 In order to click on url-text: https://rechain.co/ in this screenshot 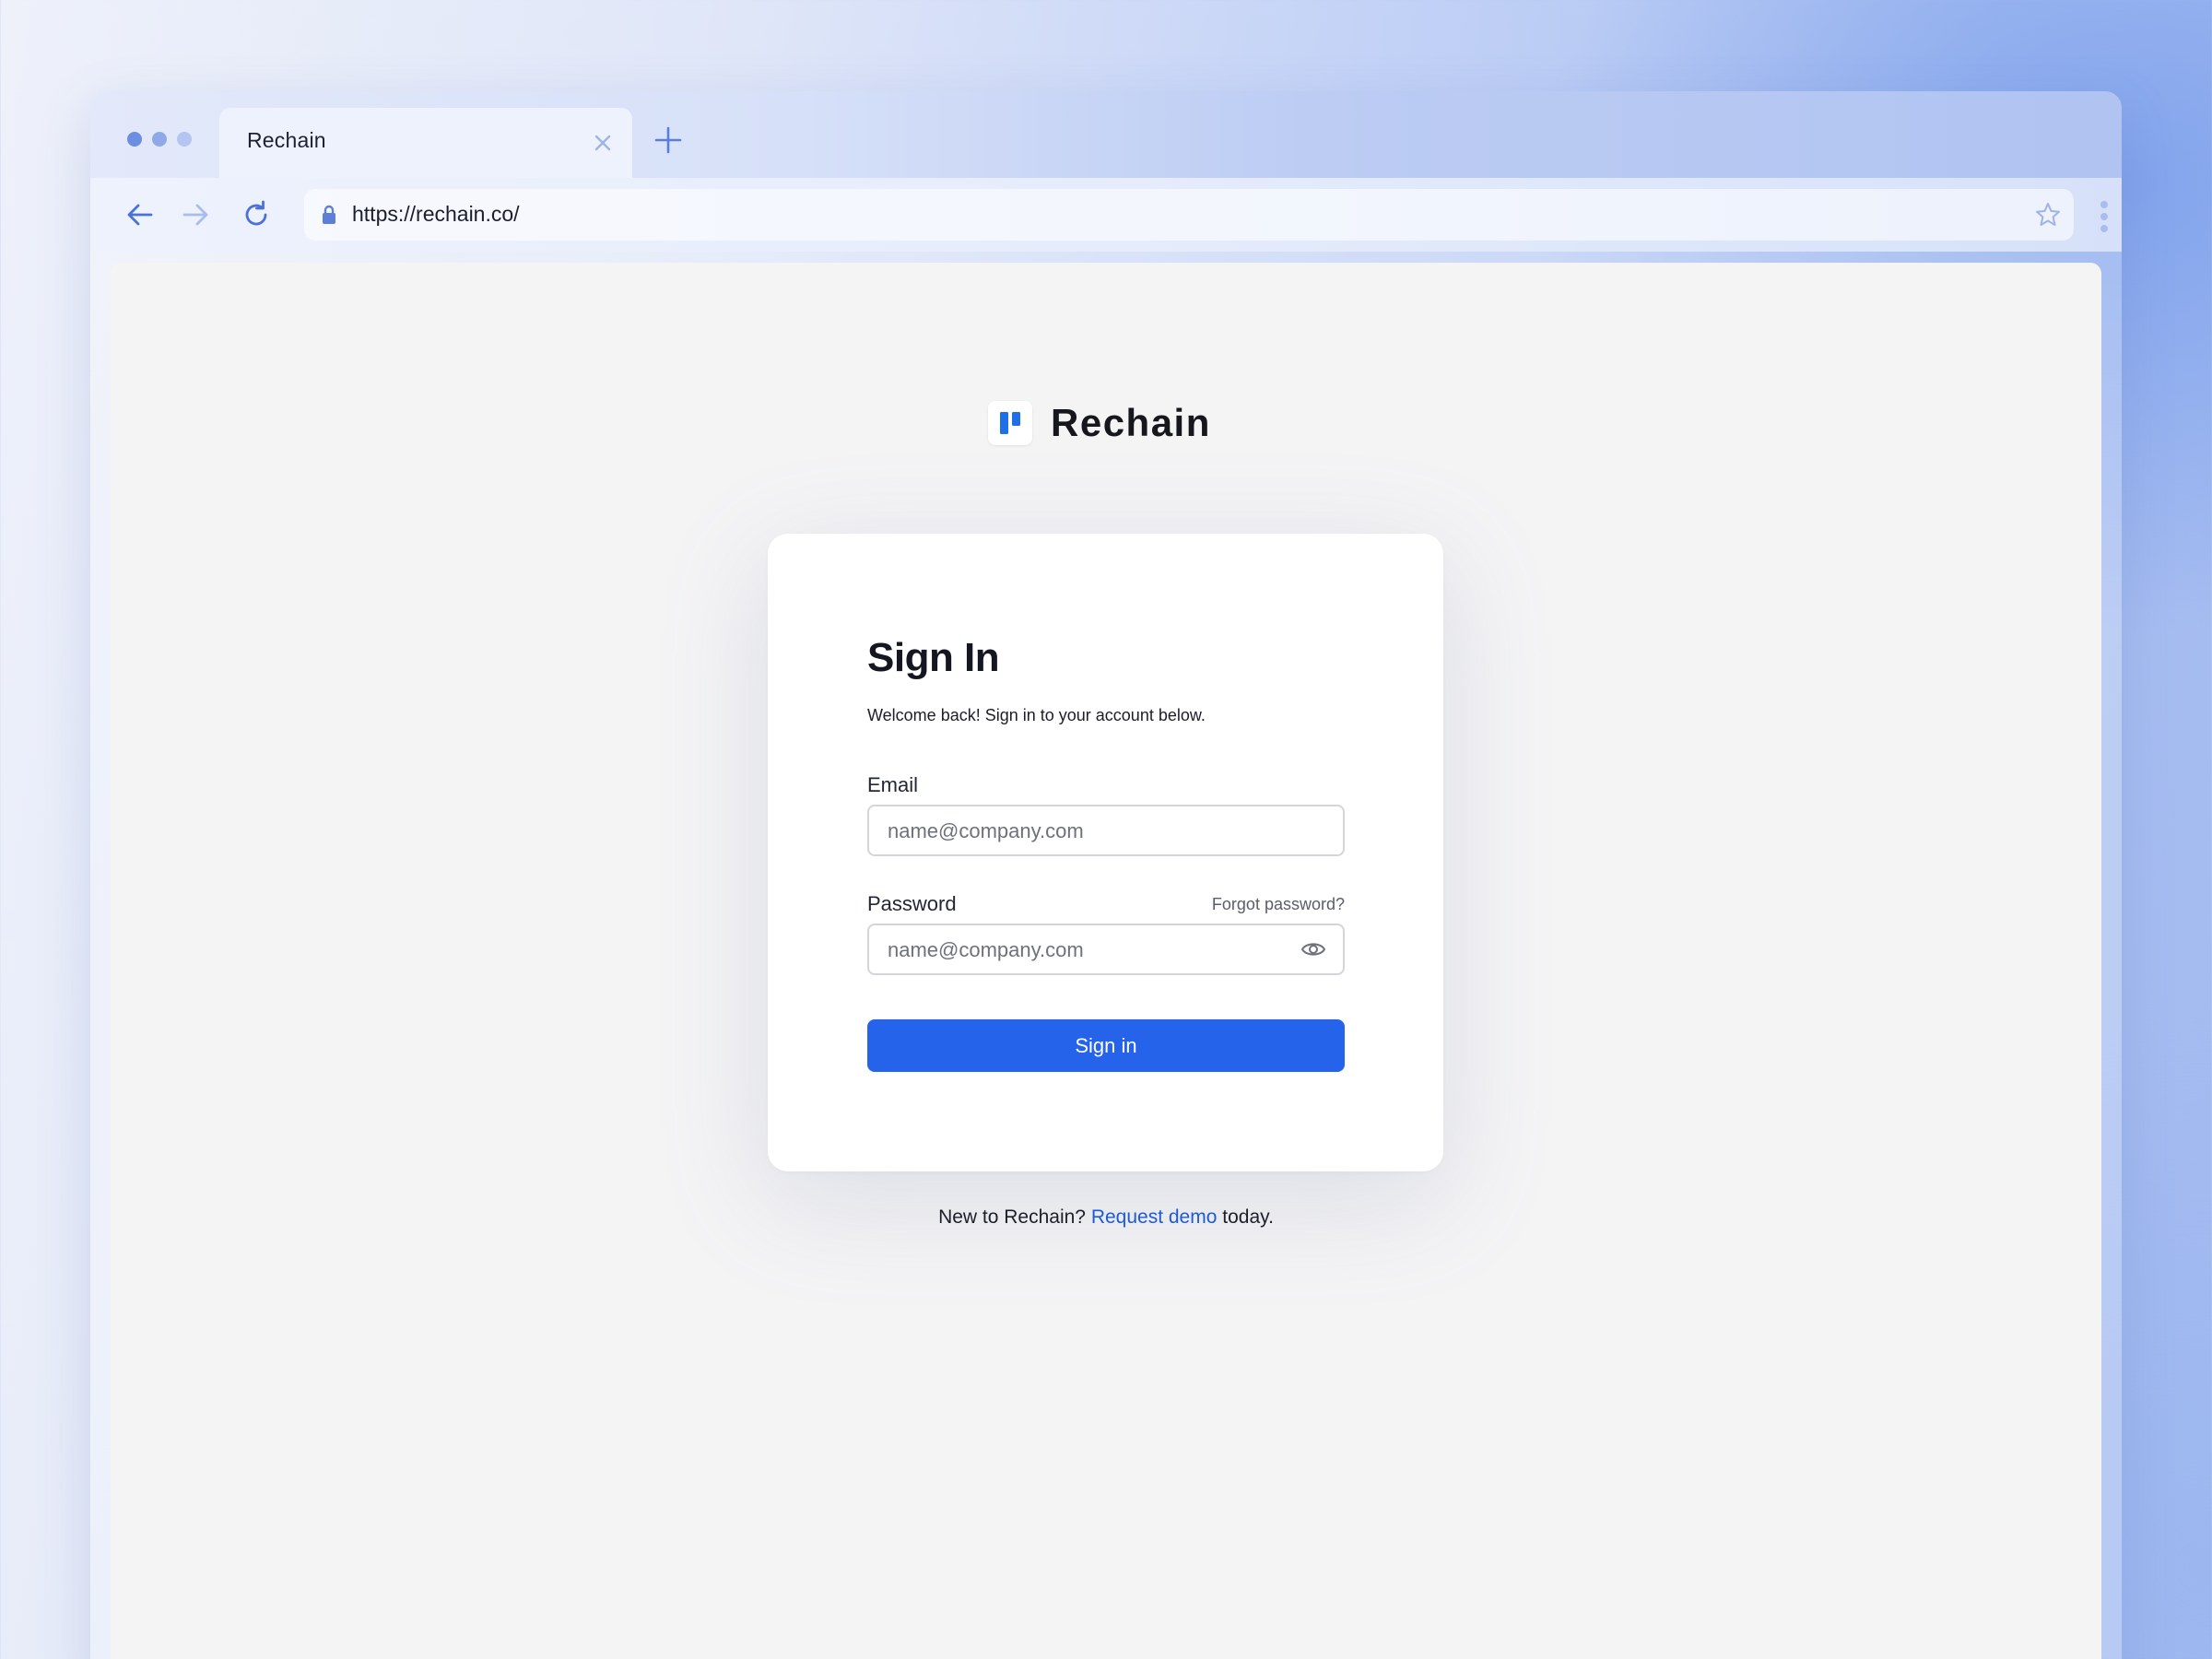, I will do `click(436, 214)`.